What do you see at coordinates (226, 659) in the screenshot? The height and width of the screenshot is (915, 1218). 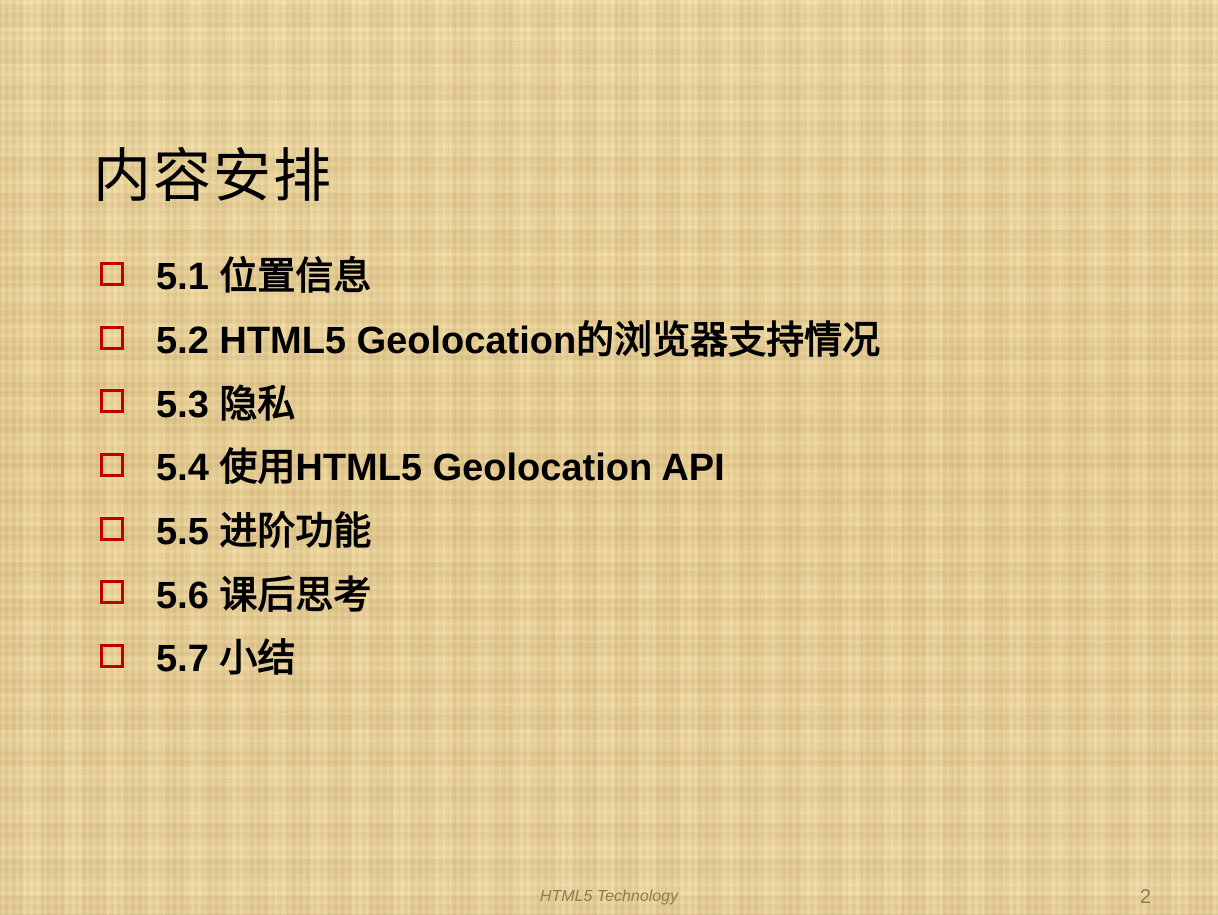 I see `bullet-label: 5.7 小结` at bounding box center [226, 659].